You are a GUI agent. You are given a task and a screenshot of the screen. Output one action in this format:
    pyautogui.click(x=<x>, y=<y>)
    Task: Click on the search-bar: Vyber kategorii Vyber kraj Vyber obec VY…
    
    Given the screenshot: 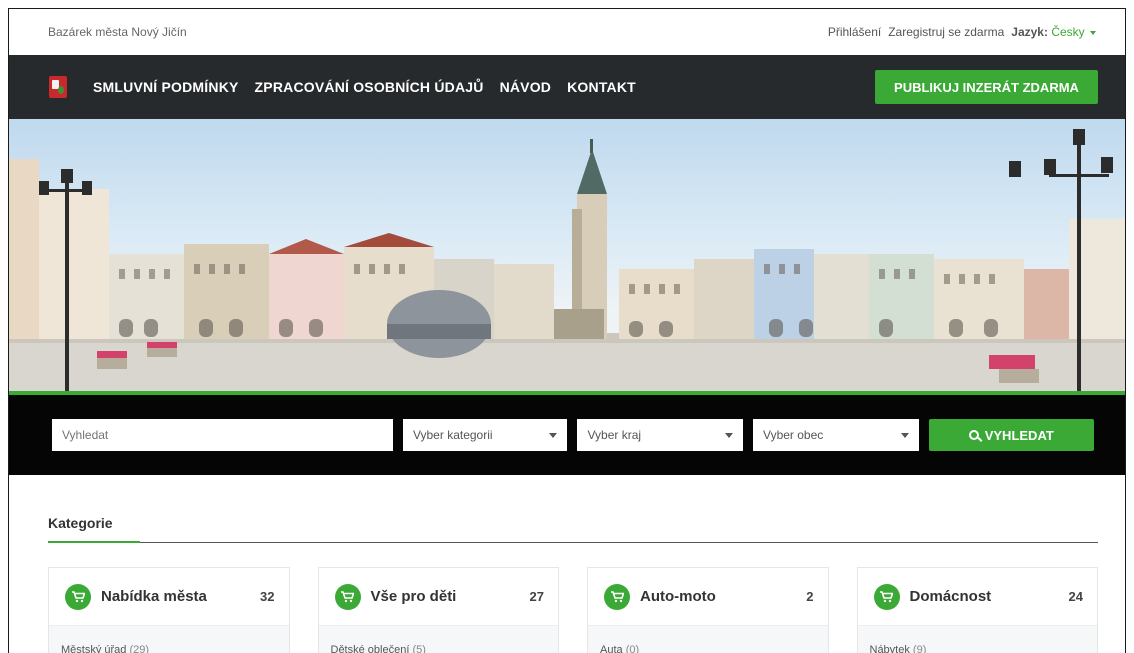 What is the action you would take?
    pyautogui.click(x=567, y=435)
    